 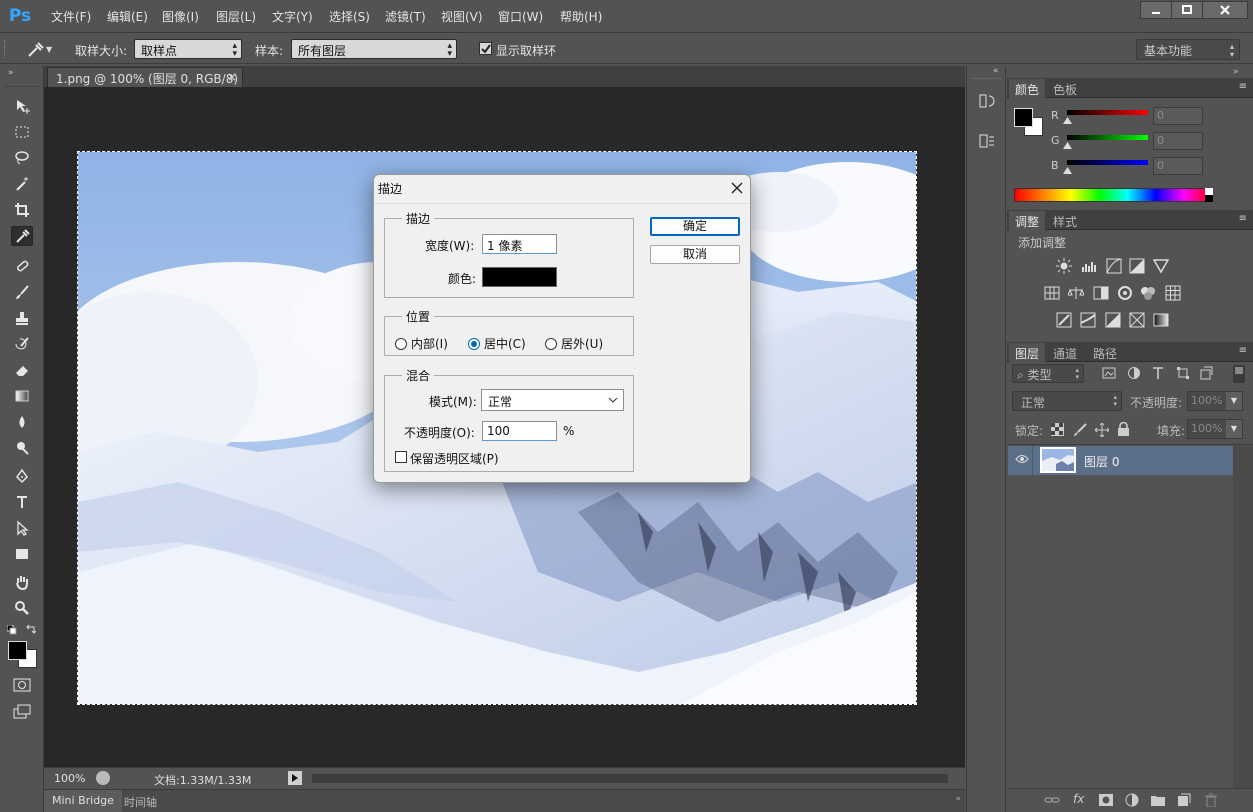 What do you see at coordinates (1065, 88) in the screenshot?
I see `tab-swatches: 色板` at bounding box center [1065, 88].